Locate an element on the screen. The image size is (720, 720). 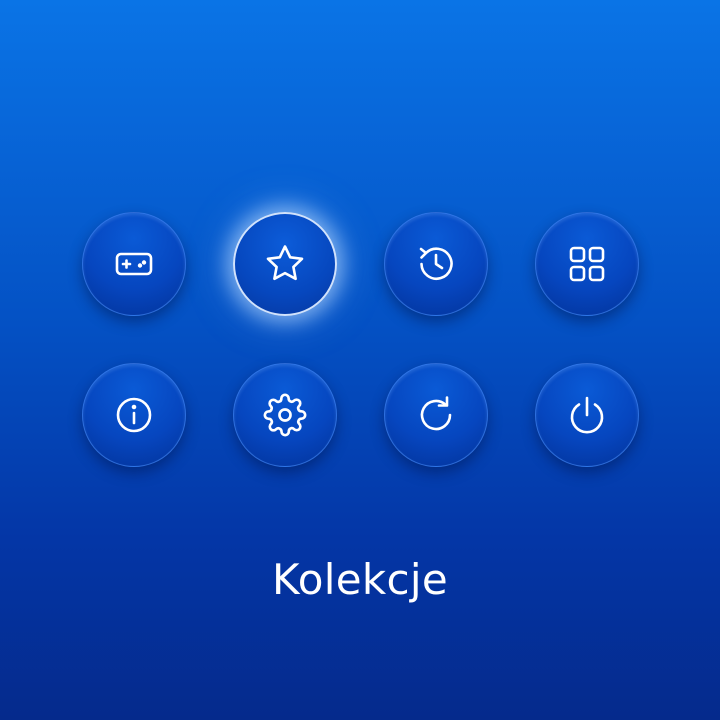
history-icon is located at coordinates (436, 264).